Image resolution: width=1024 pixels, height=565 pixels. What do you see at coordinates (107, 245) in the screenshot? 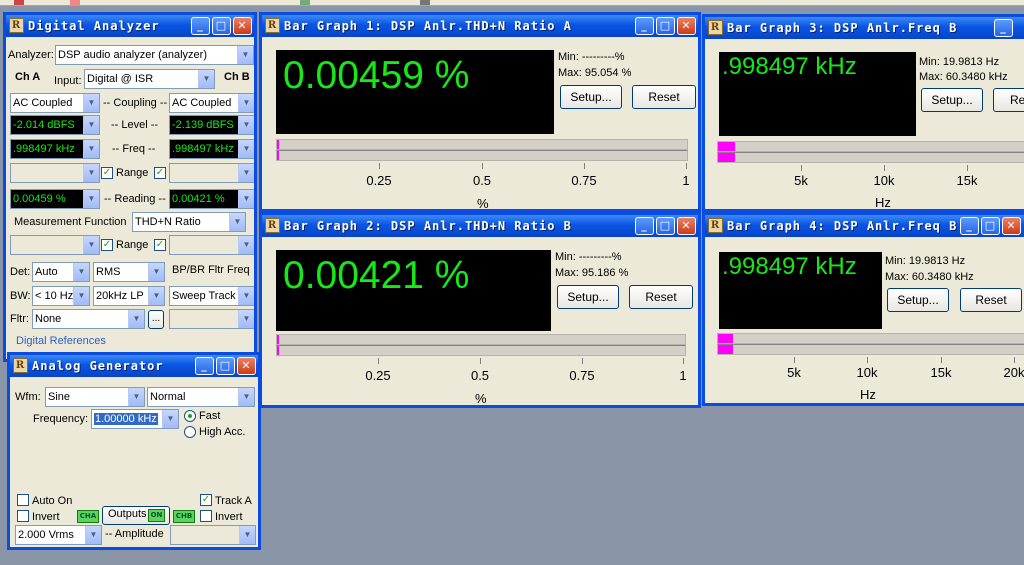
I see `range2-checkbox: ✓` at bounding box center [107, 245].